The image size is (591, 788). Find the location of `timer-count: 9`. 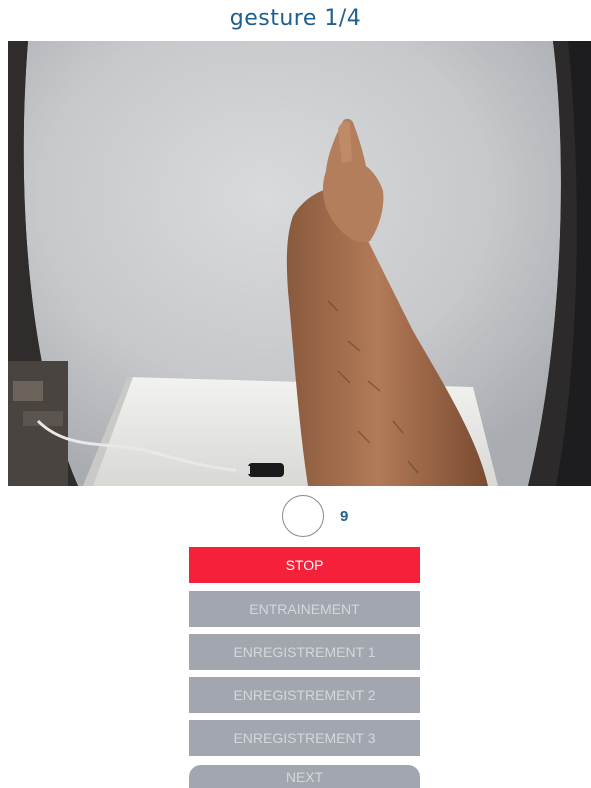

timer-count: 9 is located at coordinates (344, 516).